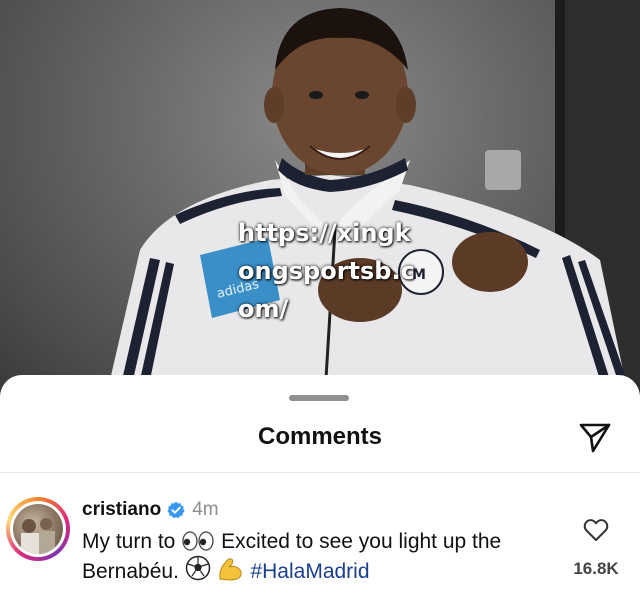 This screenshot has height=595, width=640. What do you see at coordinates (596, 530) in the screenshot?
I see `heart-icon` at bounding box center [596, 530].